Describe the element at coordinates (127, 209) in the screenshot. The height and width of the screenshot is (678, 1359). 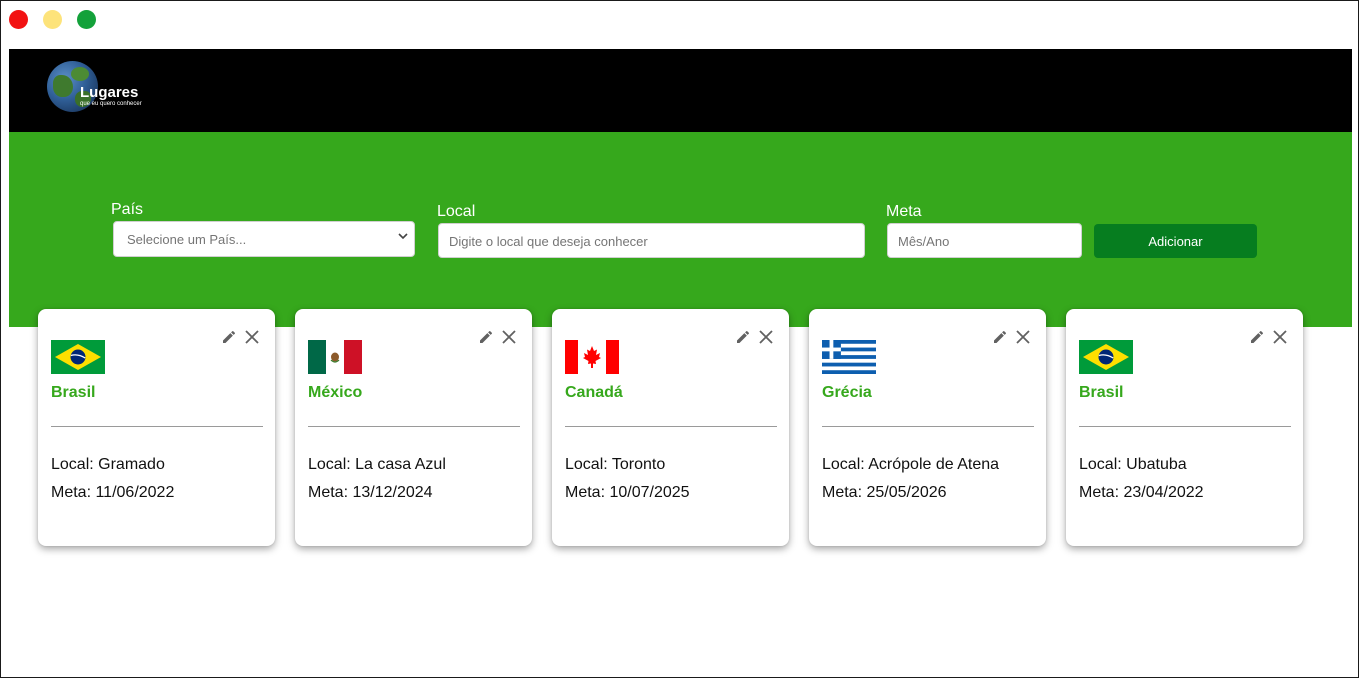
I see `country-label: País` at that location.